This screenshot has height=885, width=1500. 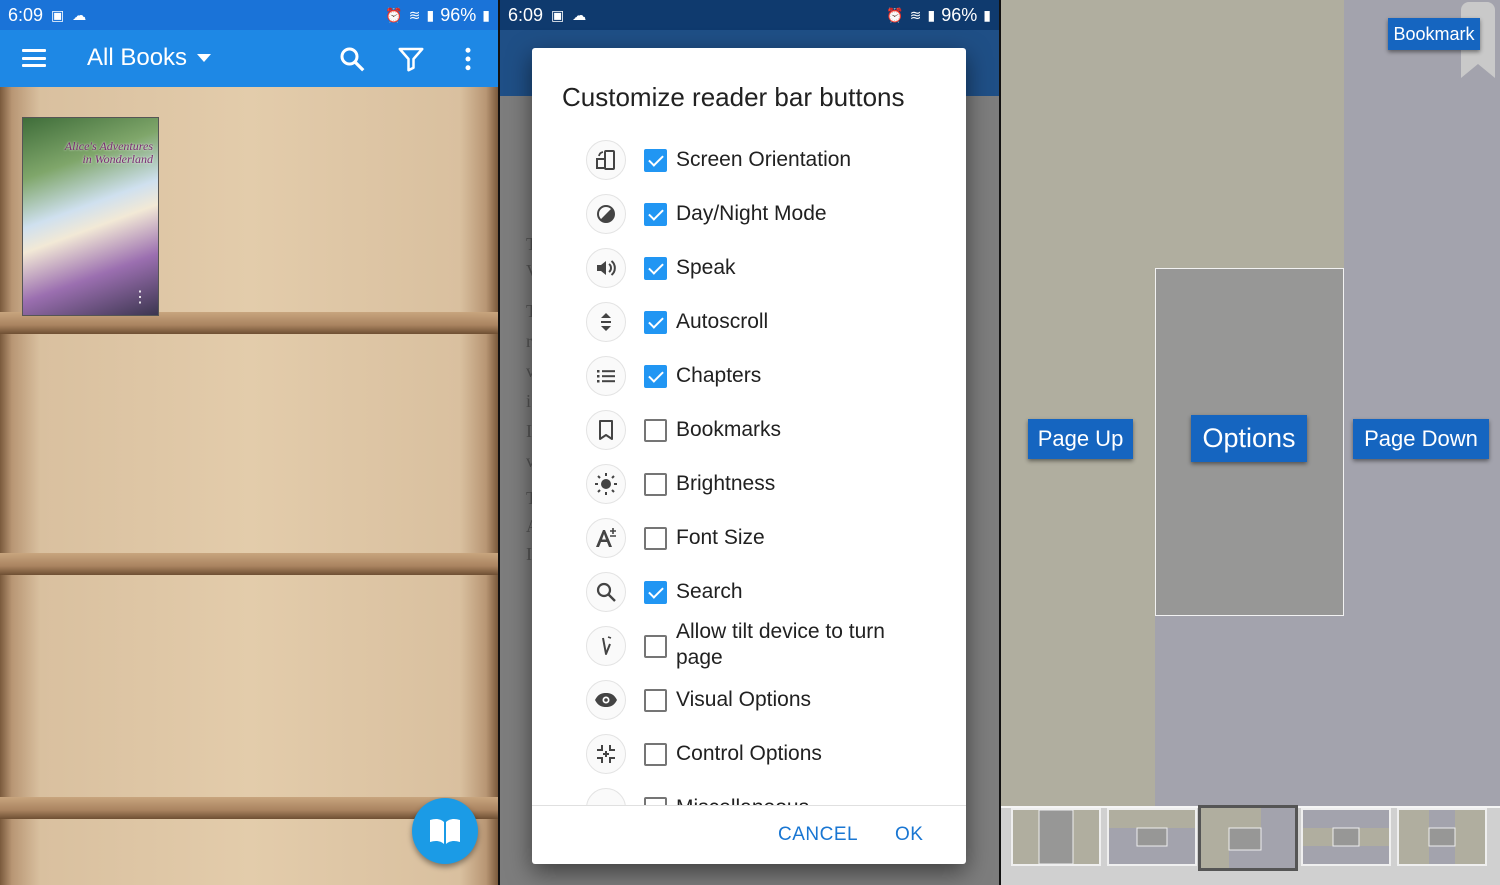 What do you see at coordinates (606, 268) in the screenshot?
I see `speaker-icon` at bounding box center [606, 268].